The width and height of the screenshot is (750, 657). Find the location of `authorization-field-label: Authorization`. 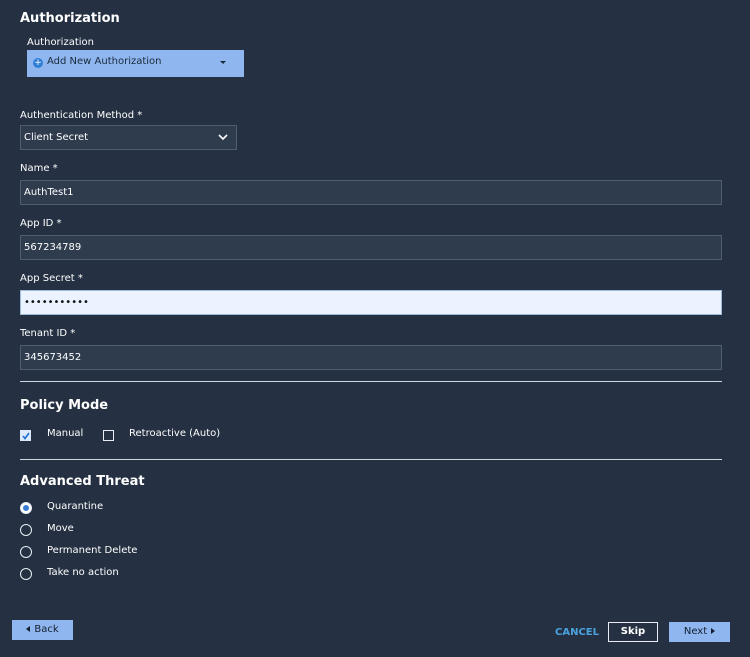

authorization-field-label: Authorization is located at coordinates (60, 42).